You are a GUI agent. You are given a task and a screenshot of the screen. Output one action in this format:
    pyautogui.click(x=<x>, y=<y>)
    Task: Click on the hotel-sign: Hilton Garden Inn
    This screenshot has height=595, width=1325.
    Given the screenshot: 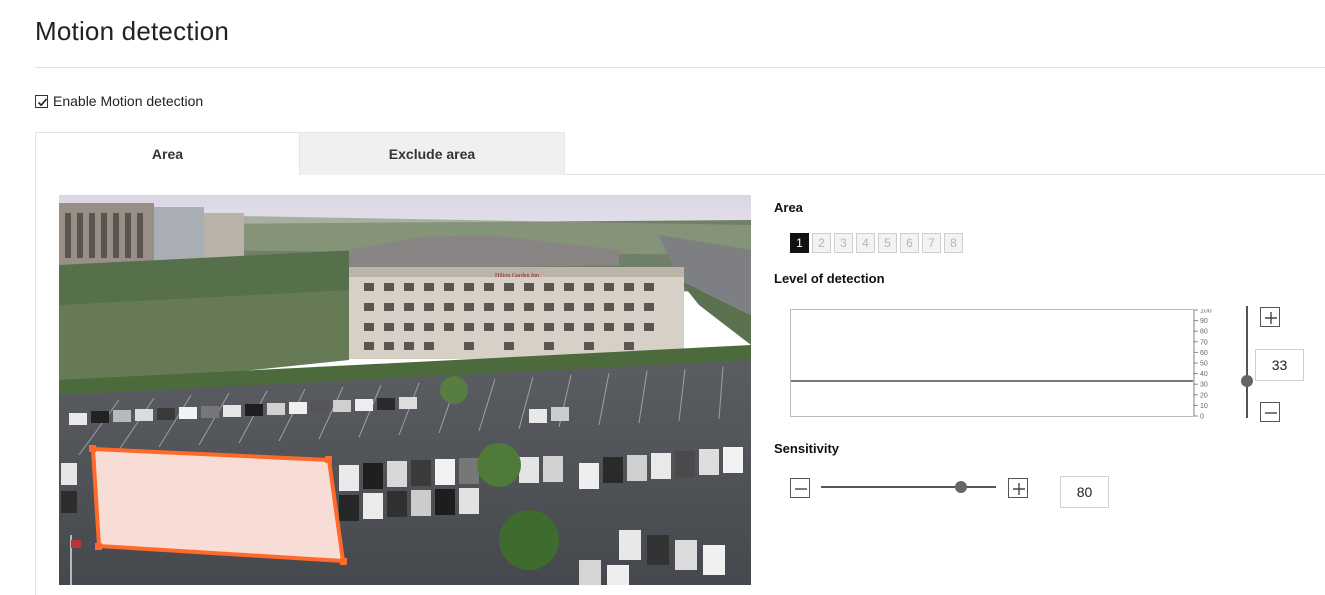 What is the action you would take?
    pyautogui.click(x=517, y=276)
    